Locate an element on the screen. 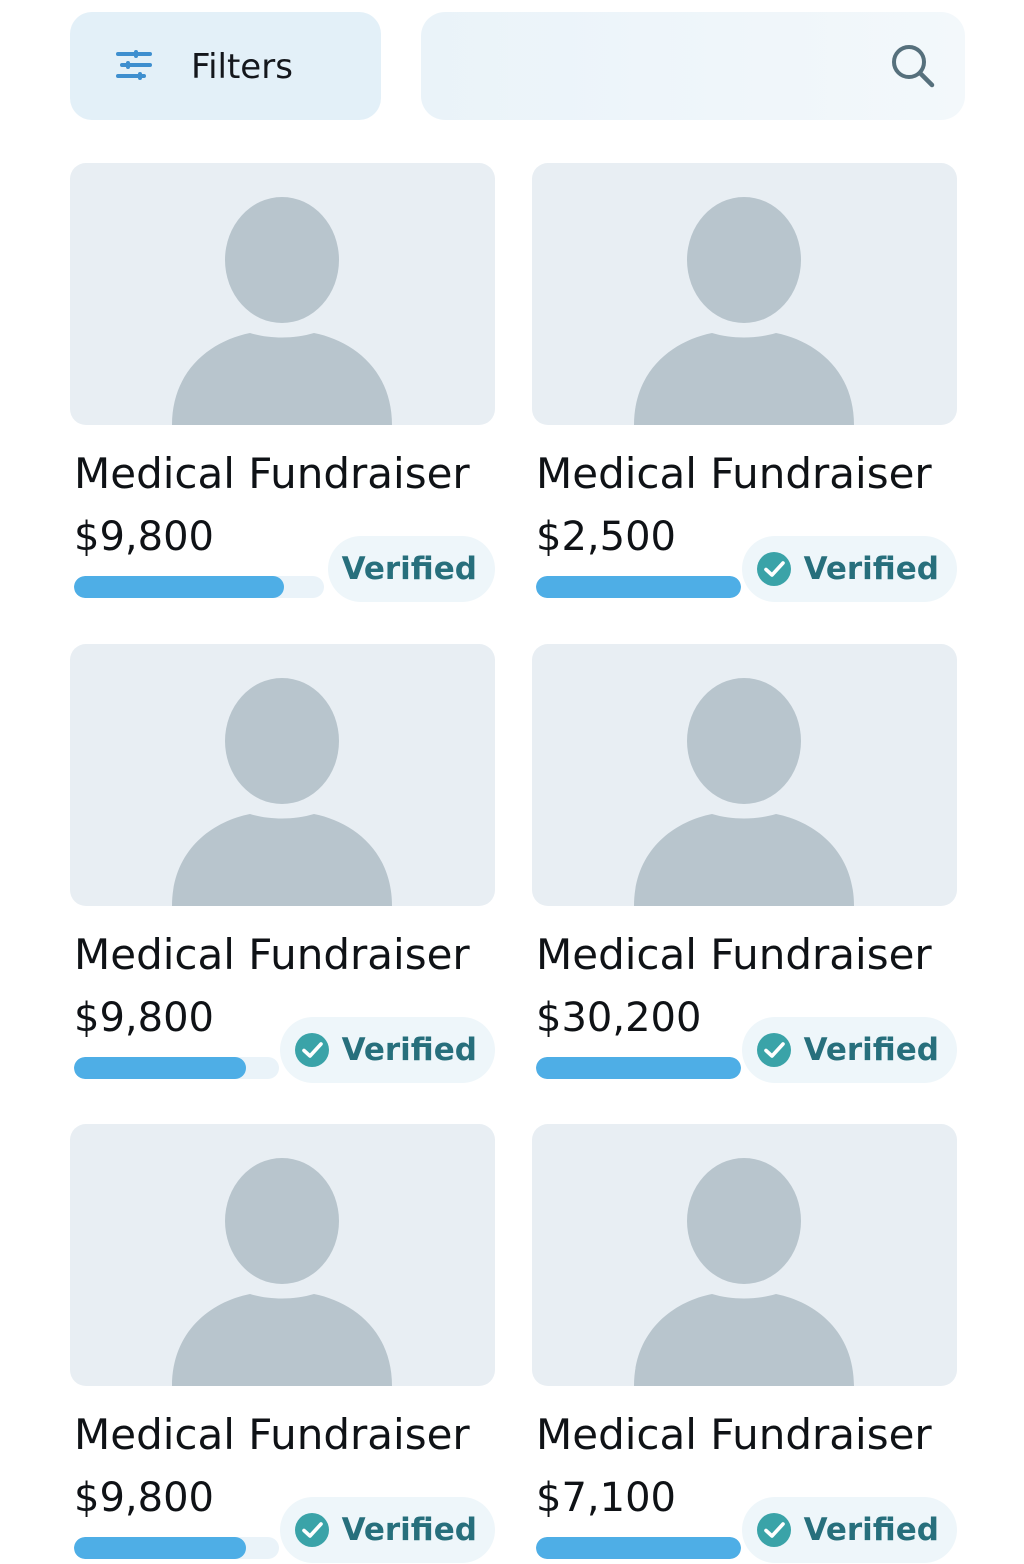 Image resolution: width=1024 pixels, height=1564 pixels. filters-icon is located at coordinates (134, 65).